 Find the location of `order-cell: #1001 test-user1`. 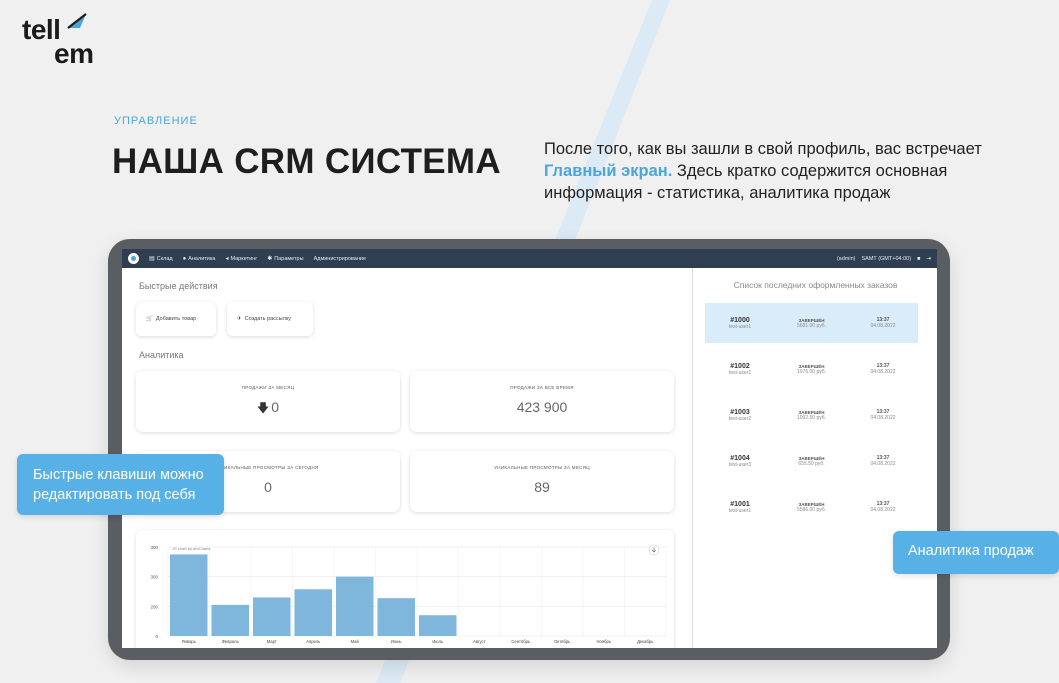

order-cell: #1001 test-user1 is located at coordinates (740, 507).